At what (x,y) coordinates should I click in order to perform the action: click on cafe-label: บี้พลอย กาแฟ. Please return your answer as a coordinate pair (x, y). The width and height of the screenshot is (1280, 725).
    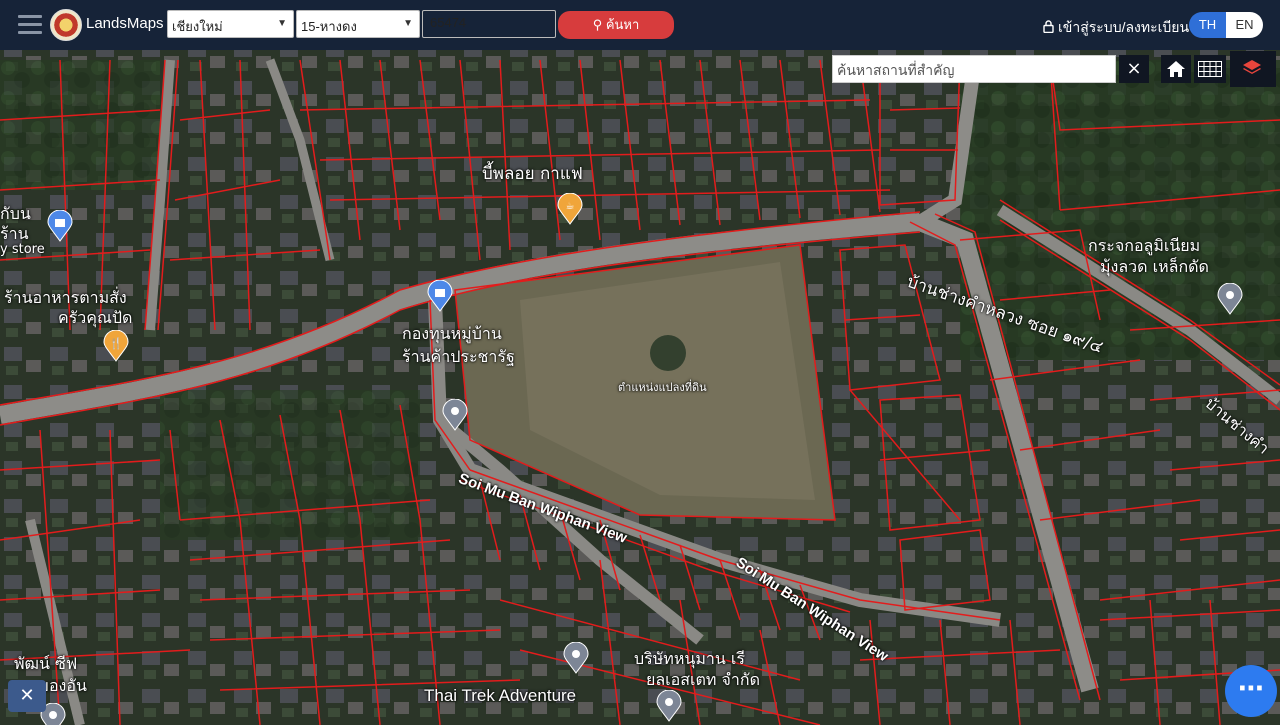
    Looking at the image, I should click on (532, 173).